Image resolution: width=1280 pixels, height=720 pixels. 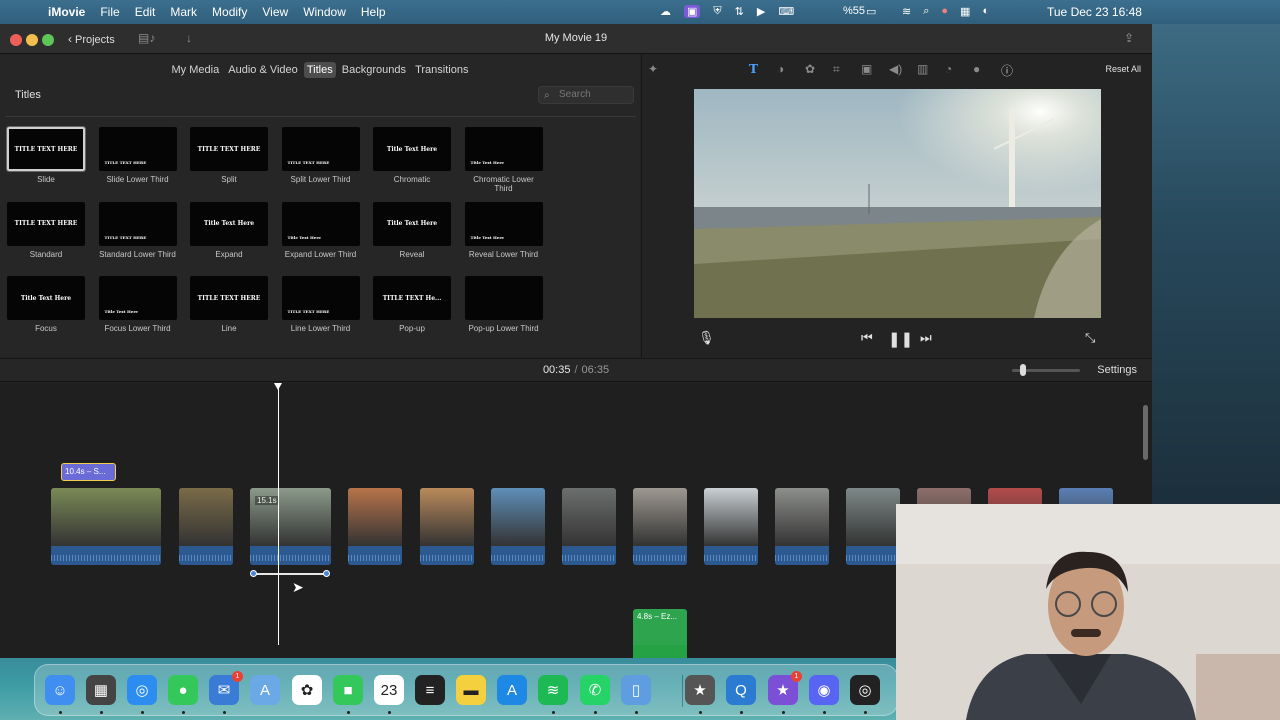 I want to click on tab-my-media: My Media, so click(x=196, y=70).